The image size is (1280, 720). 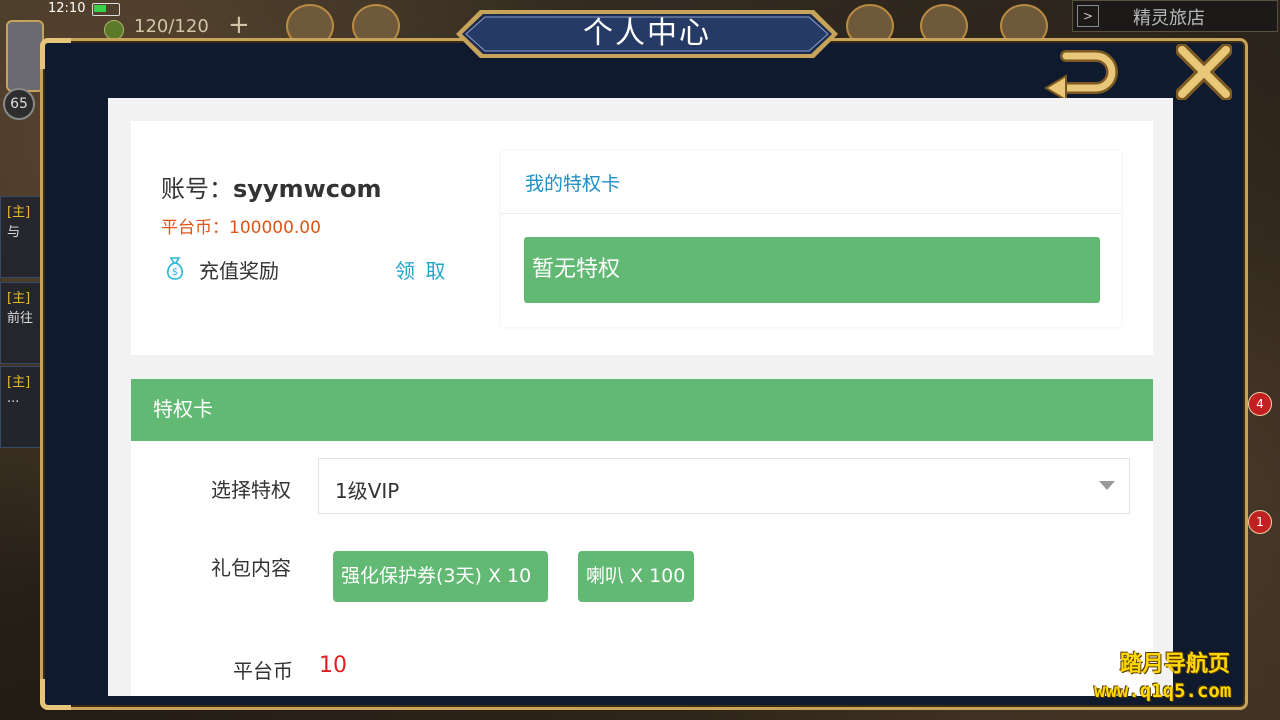 I want to click on quest-text: 前往, so click(x=20, y=318).